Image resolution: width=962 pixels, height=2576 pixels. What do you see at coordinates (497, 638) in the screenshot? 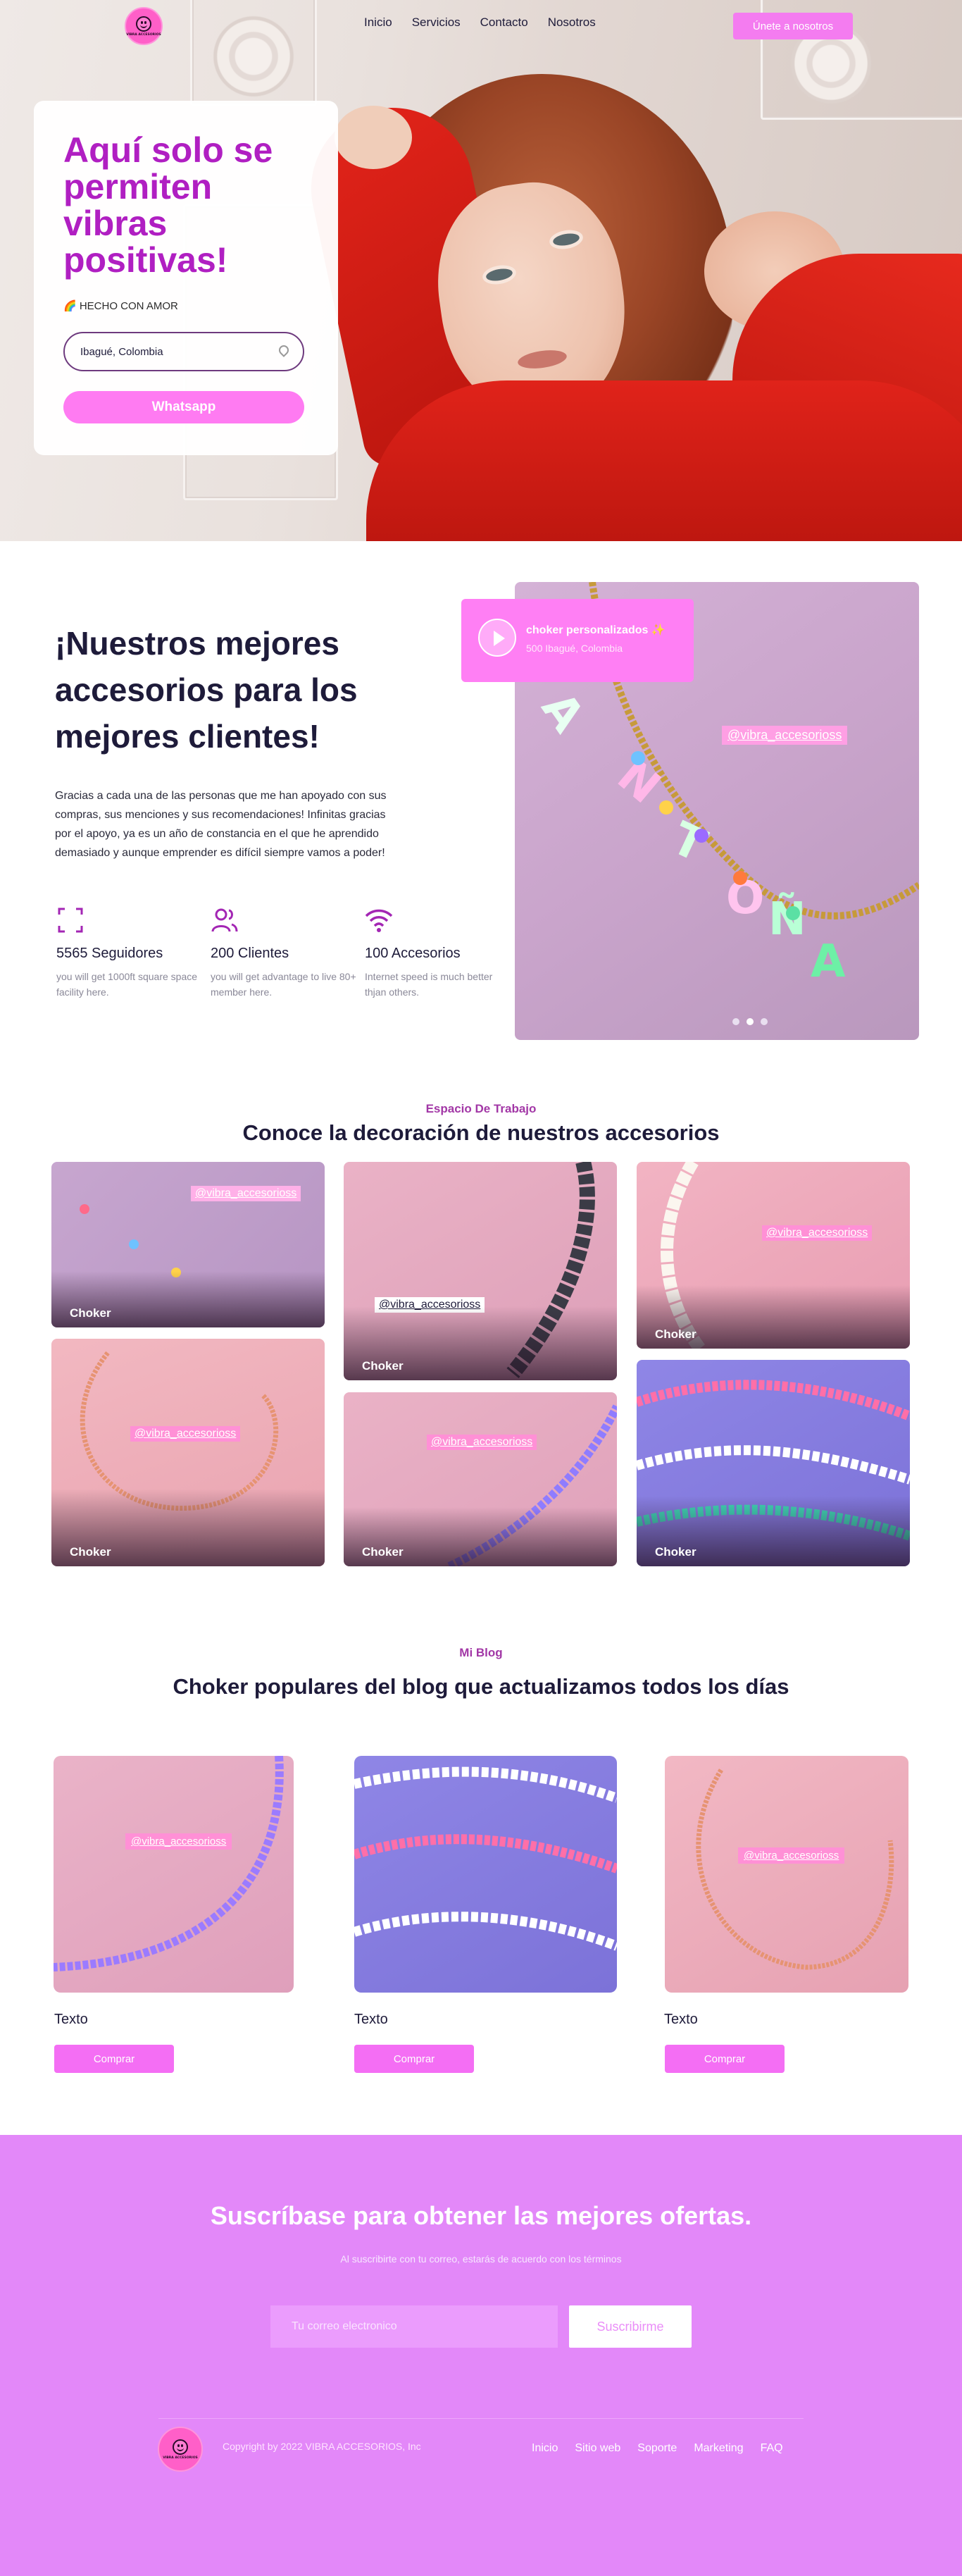
I see `play-icon` at bounding box center [497, 638].